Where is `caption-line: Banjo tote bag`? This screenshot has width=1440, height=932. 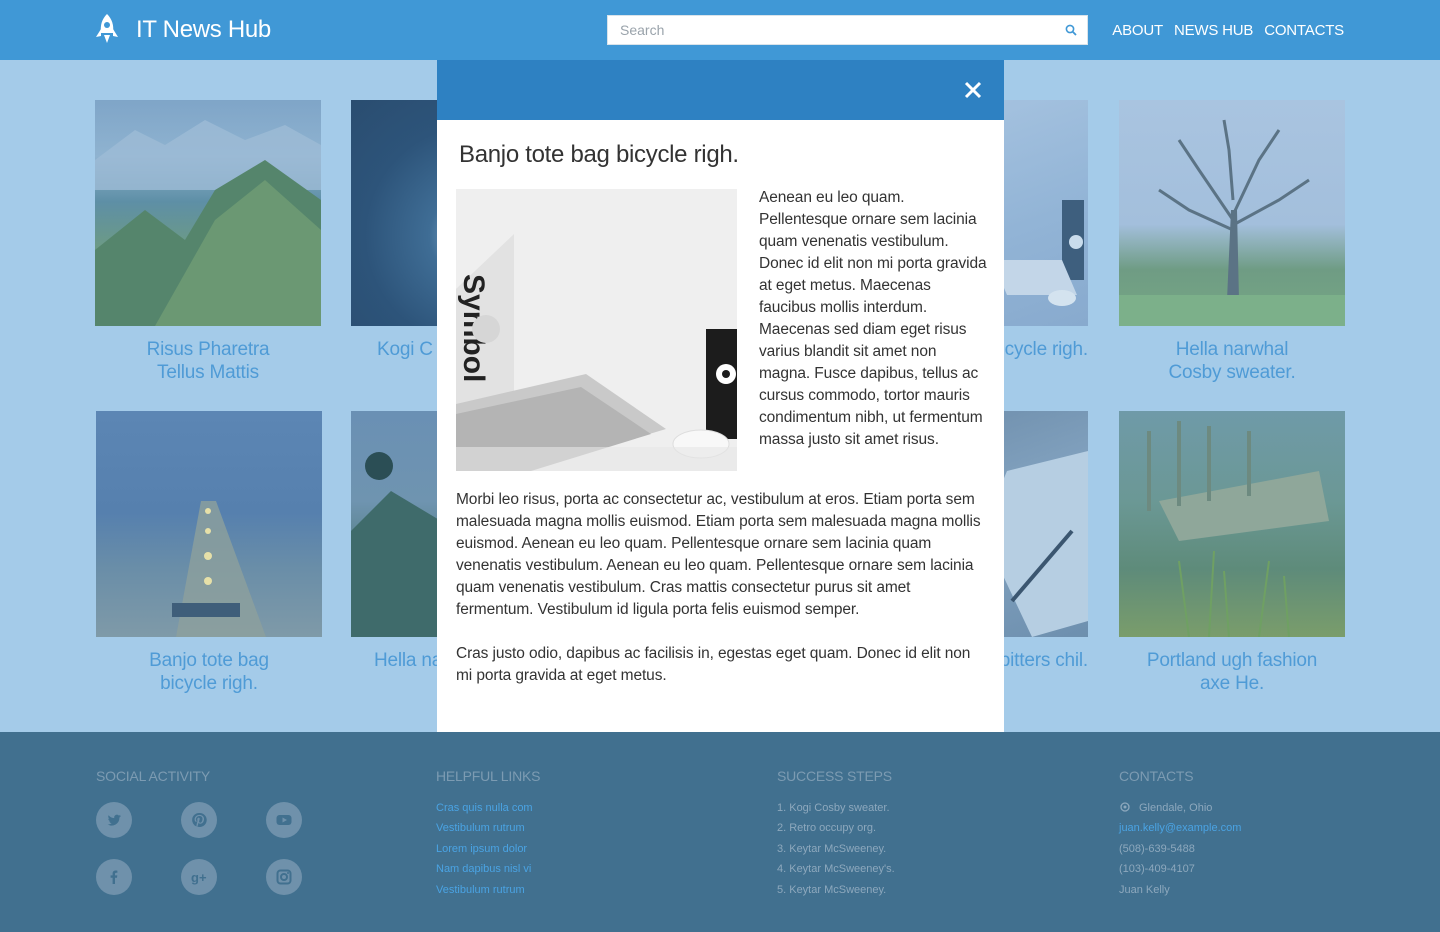
caption-line: Banjo tote bag is located at coordinates (209, 660).